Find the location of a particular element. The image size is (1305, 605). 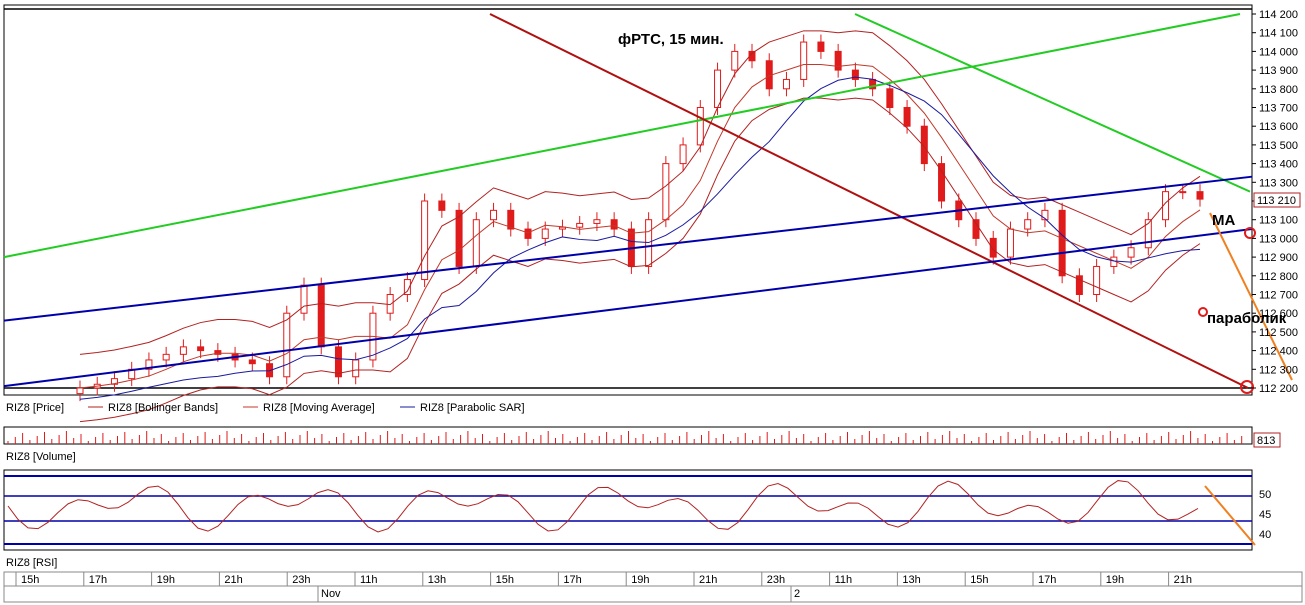

price-tick-label: 113 400 is located at coordinates (1278, 165).